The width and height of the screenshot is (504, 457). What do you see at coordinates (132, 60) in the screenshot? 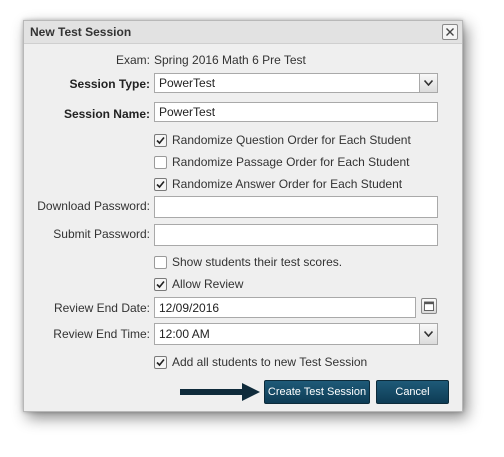
I see `exam-label: Exam:` at bounding box center [132, 60].